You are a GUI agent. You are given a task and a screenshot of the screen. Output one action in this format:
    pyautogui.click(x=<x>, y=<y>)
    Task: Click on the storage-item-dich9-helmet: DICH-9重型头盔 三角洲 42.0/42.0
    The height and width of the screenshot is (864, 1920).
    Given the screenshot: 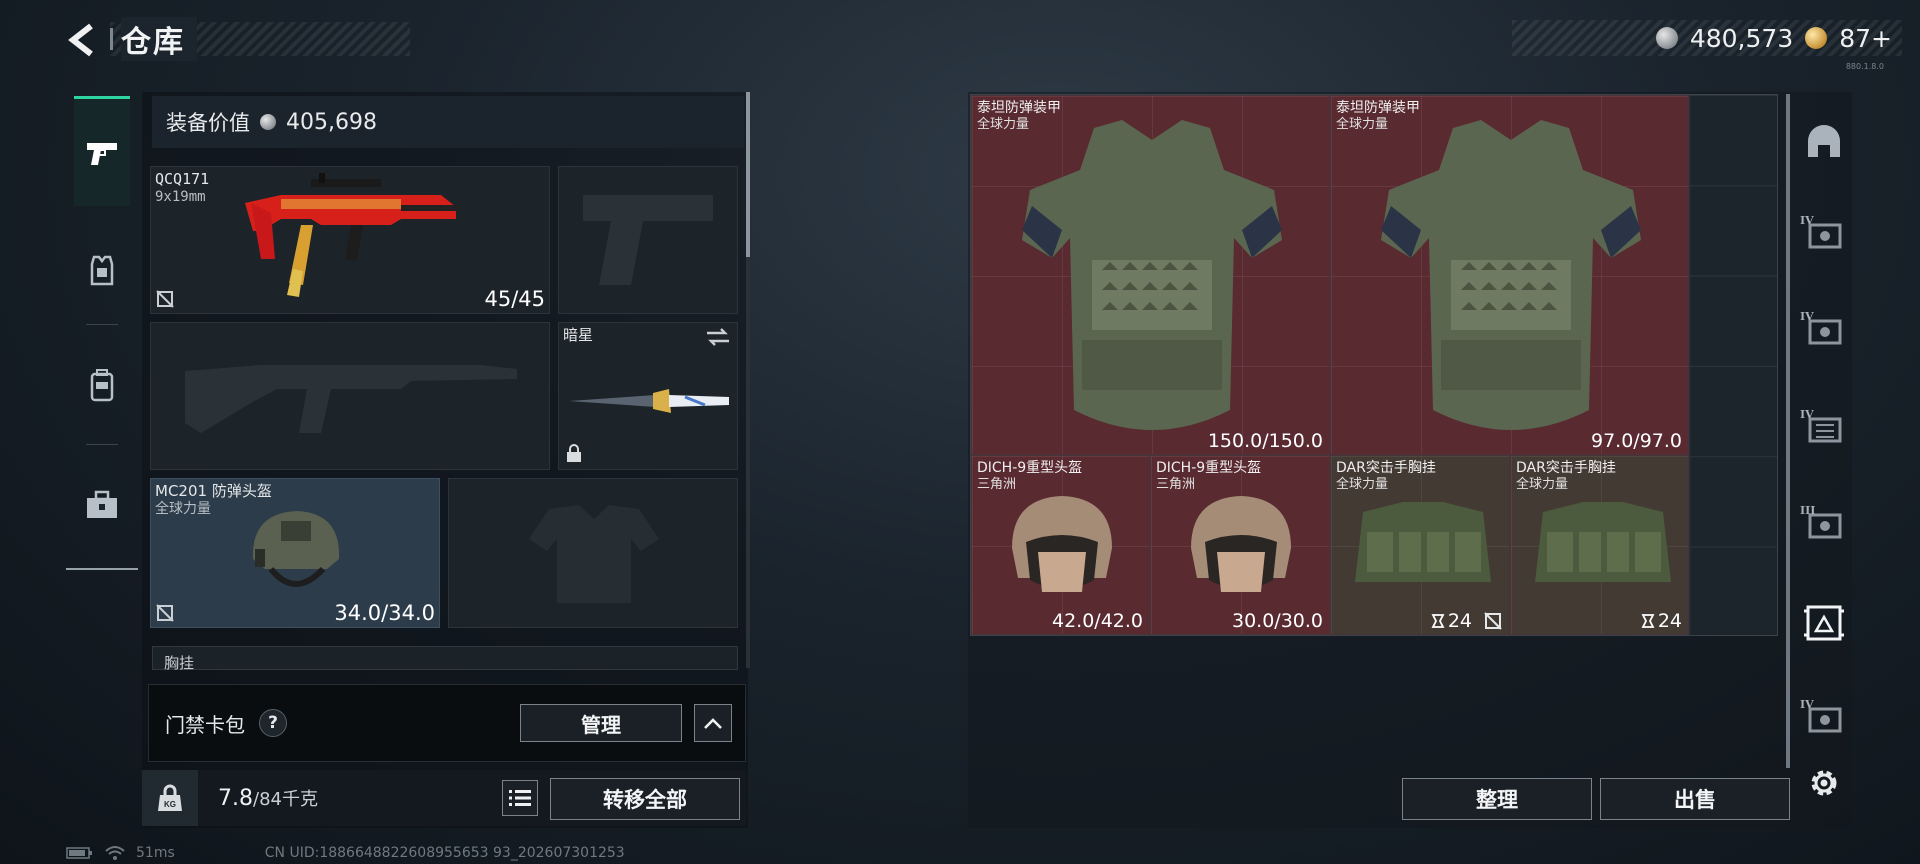 What is the action you would take?
    pyautogui.click(x=1060, y=545)
    